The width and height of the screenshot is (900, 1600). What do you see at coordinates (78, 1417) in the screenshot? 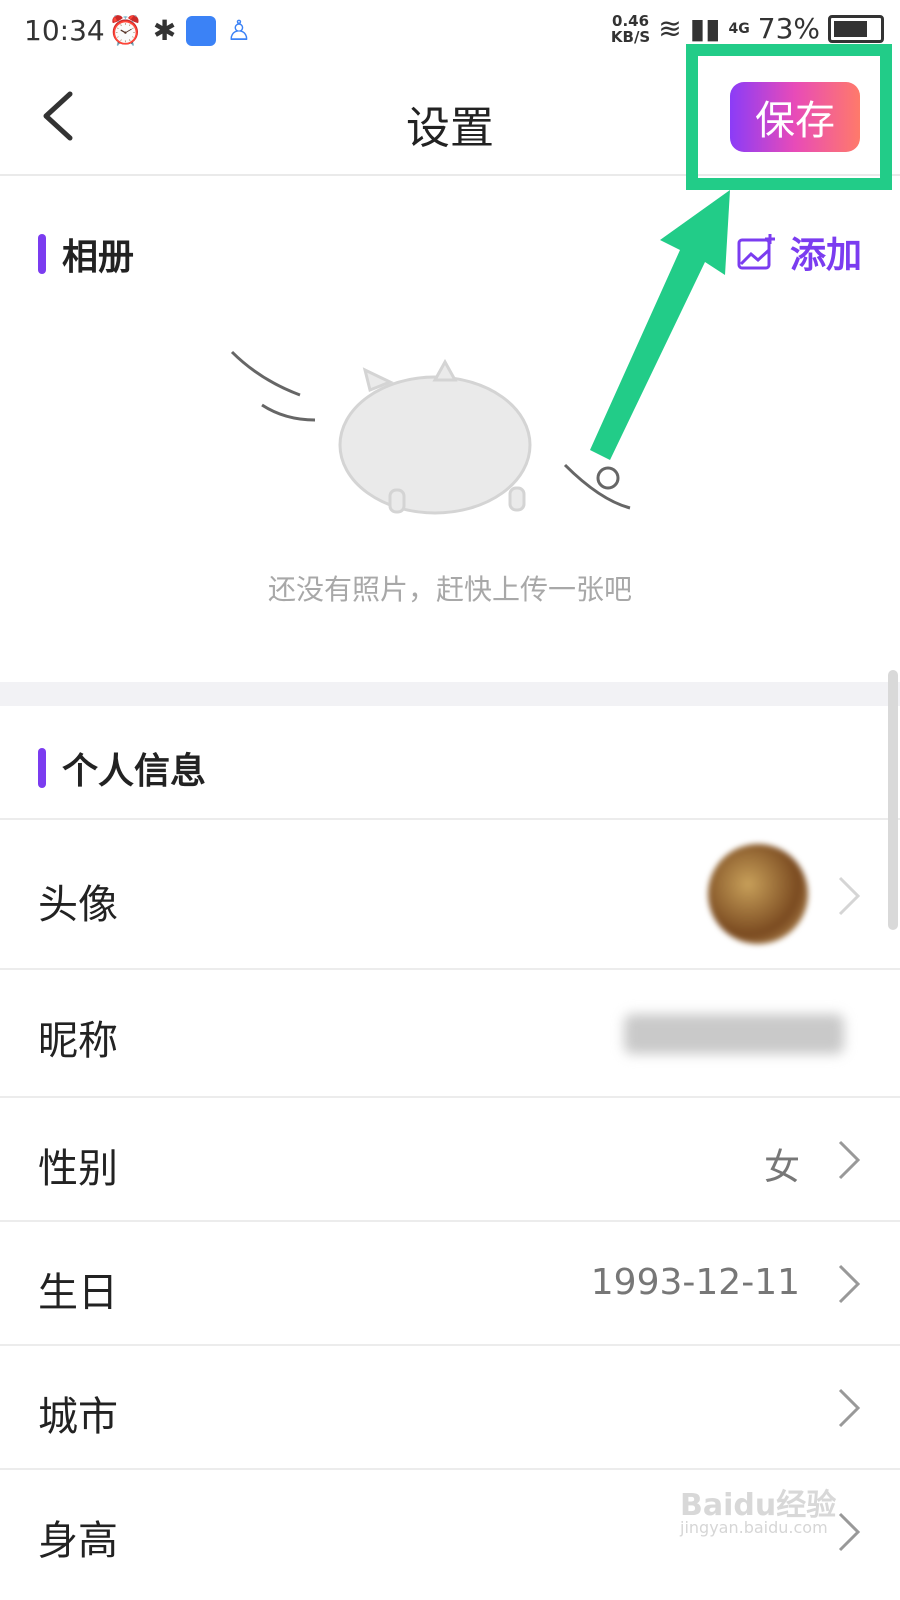
I see `row-label: 城市` at bounding box center [78, 1417].